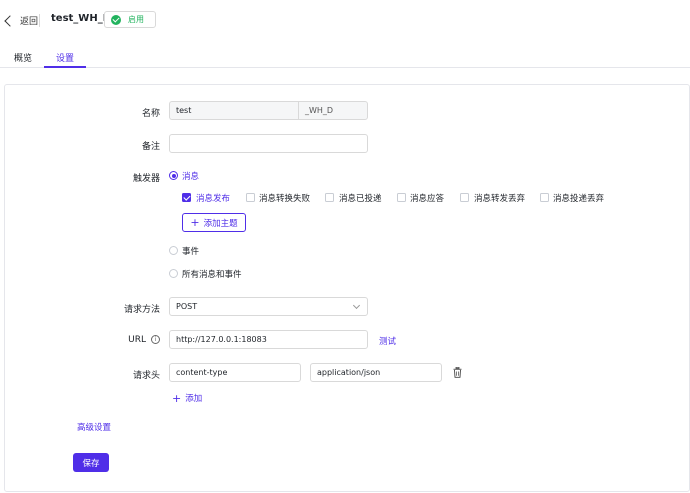 This screenshot has height=493, width=690. Describe the element at coordinates (464, 197) in the screenshot. I see `msg-forward-drop-checkbox` at that location.